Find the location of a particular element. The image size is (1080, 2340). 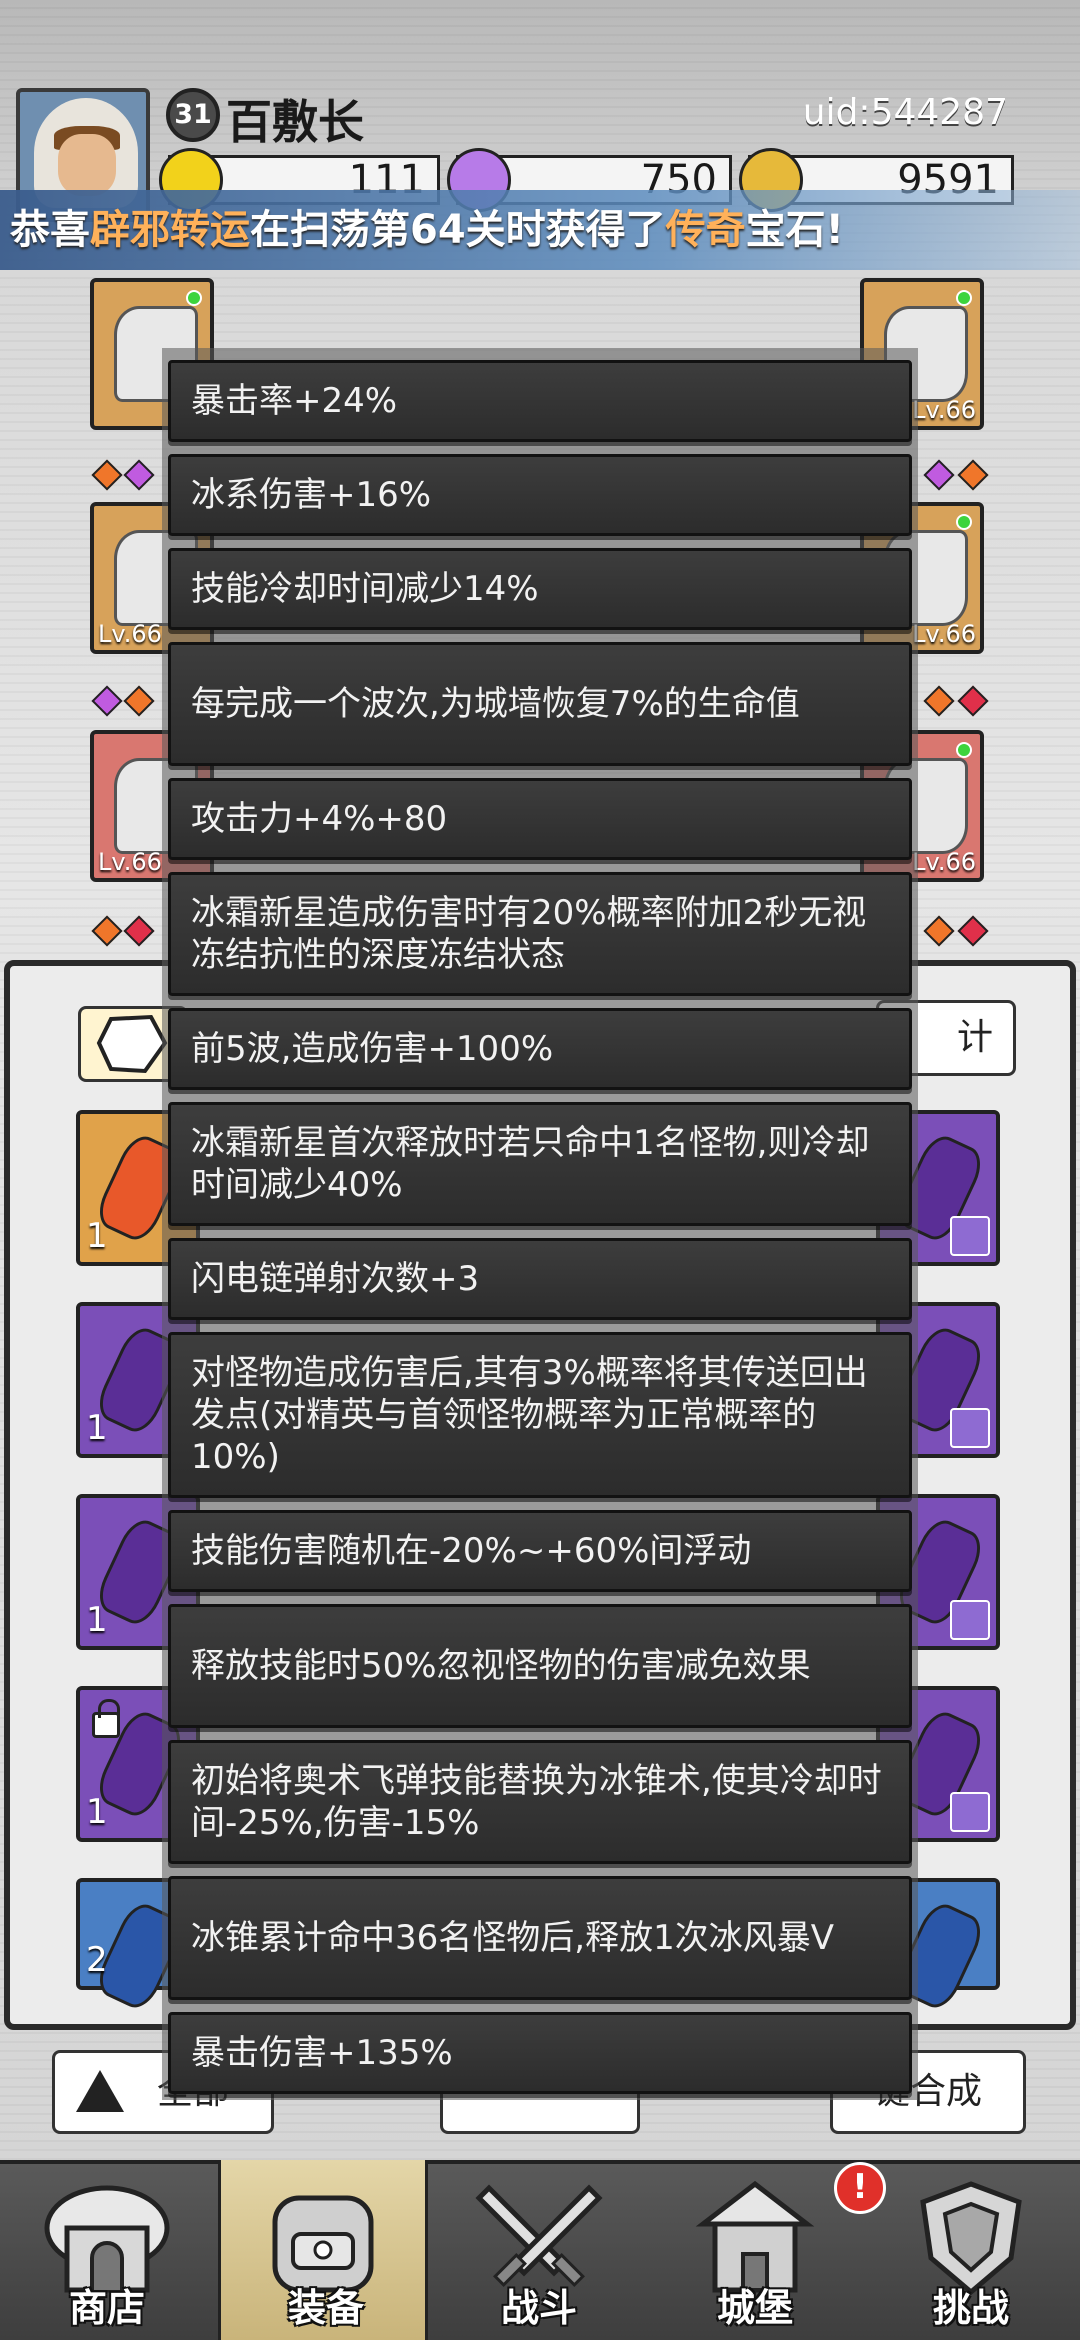

attribute-line: 攻击力+4%+80 is located at coordinates (540, 819).